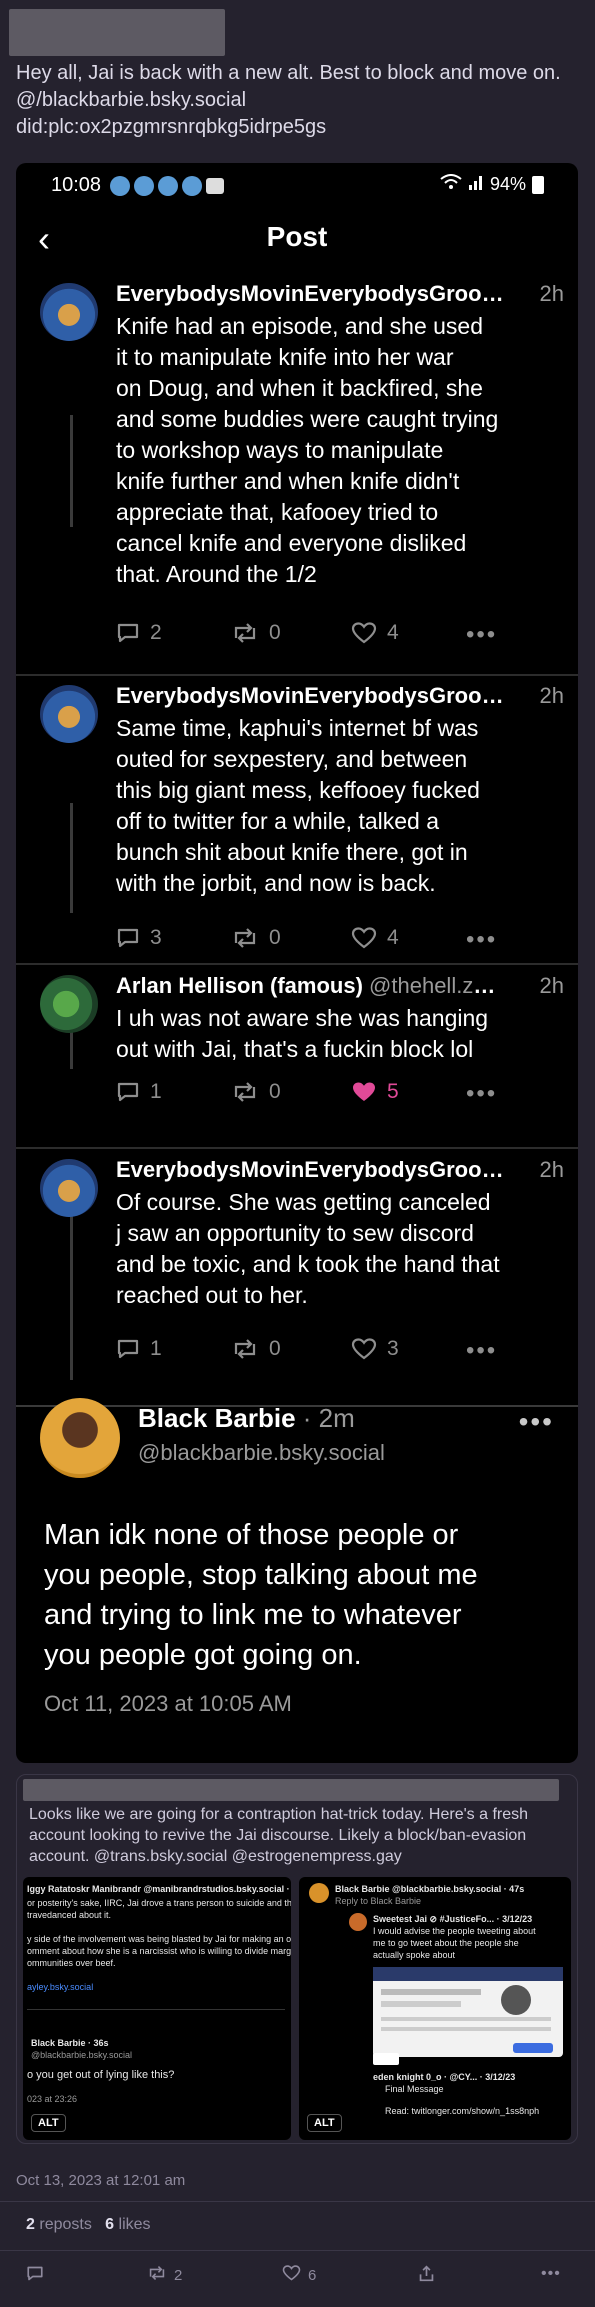 This screenshot has width=595, height=2307. I want to click on main-post-line: Man idk none of those people or, so click(251, 1535).